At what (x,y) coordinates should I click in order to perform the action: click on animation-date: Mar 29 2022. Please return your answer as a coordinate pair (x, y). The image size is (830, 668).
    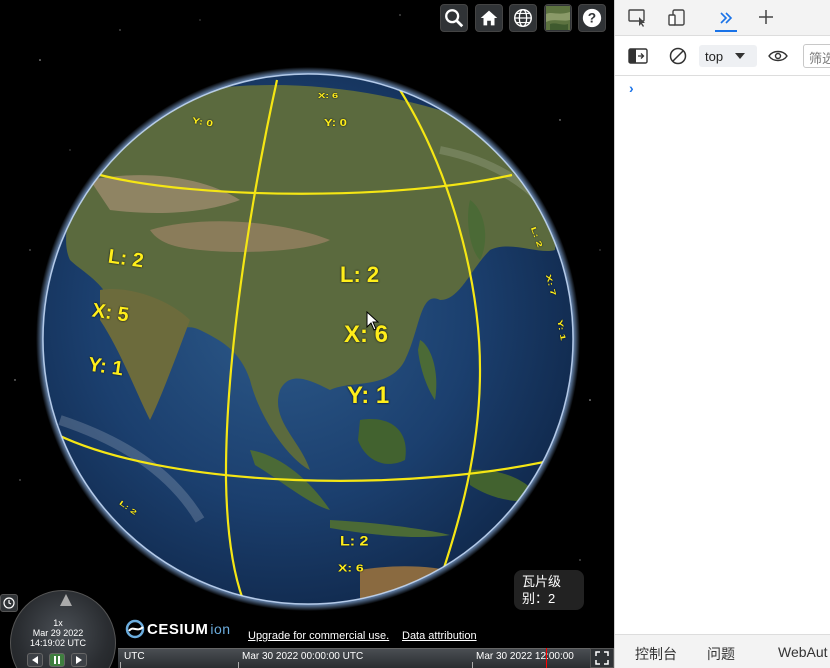
    Looking at the image, I should click on (58, 633).